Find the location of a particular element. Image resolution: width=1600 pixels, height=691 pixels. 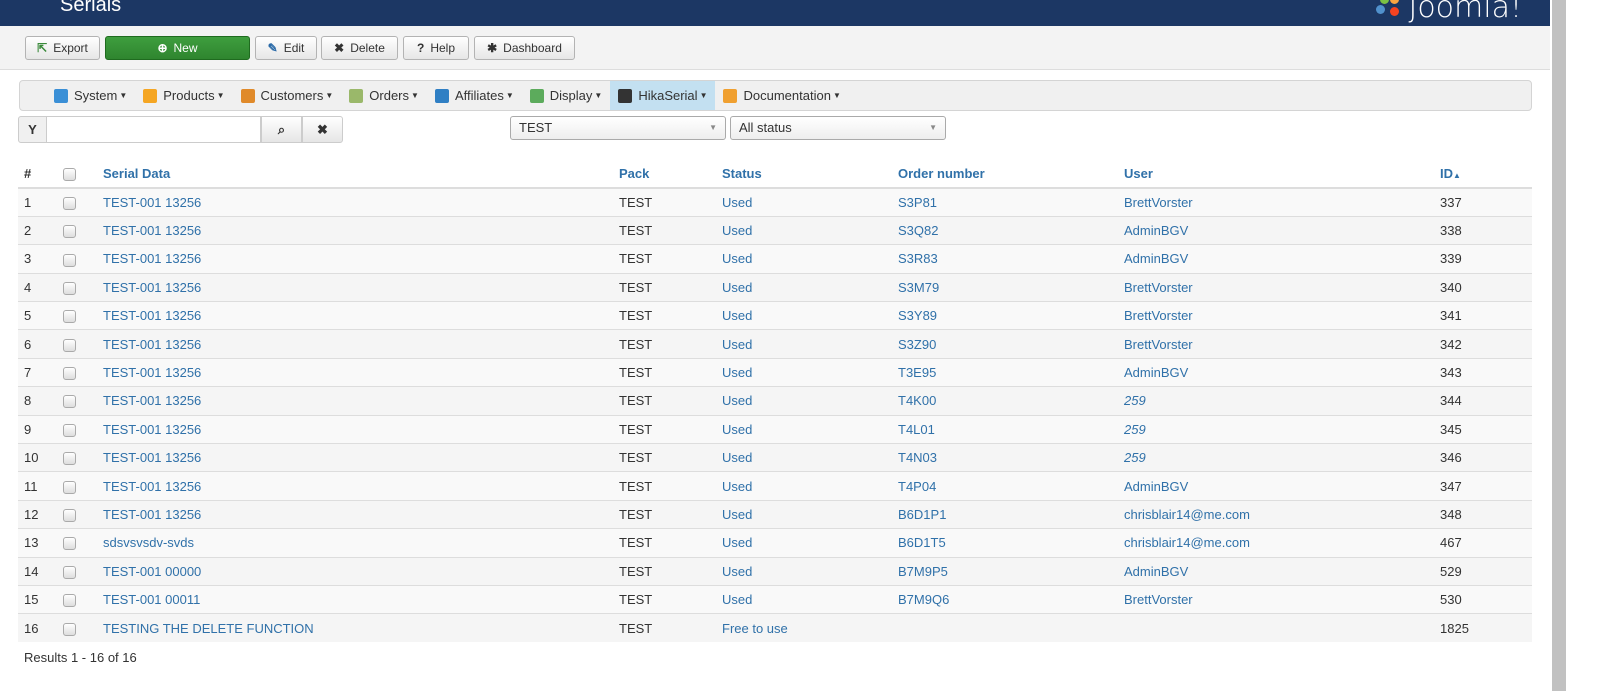

help-button: ? Help is located at coordinates (436, 48).